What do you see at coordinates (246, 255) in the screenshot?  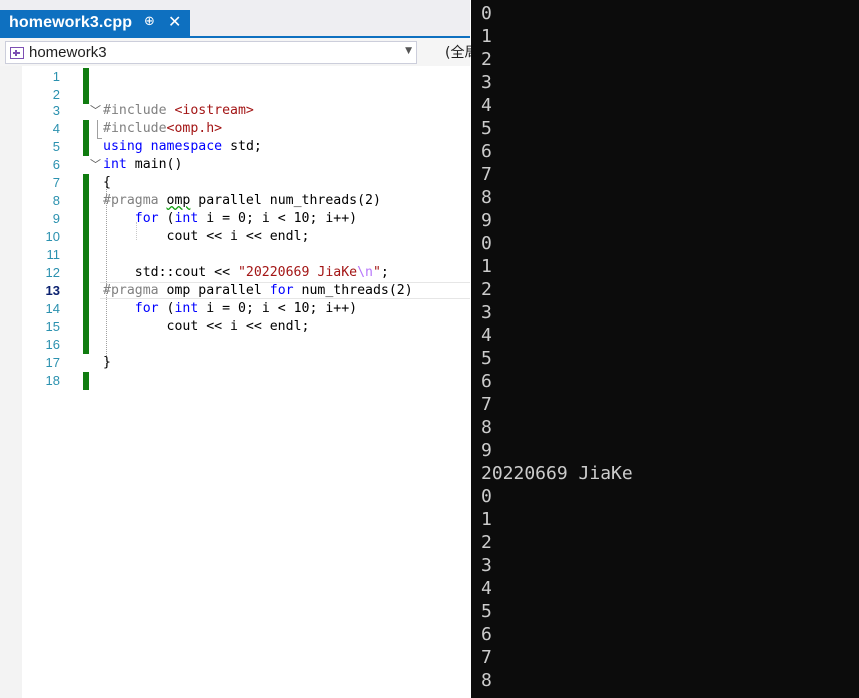 I see `code-line: 11` at bounding box center [246, 255].